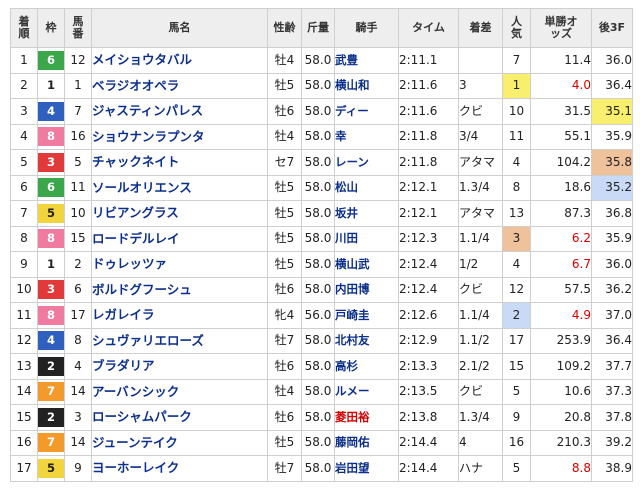  Describe the element at coordinates (24, 366) in the screenshot. I see `cell-rank: 13` at that location.